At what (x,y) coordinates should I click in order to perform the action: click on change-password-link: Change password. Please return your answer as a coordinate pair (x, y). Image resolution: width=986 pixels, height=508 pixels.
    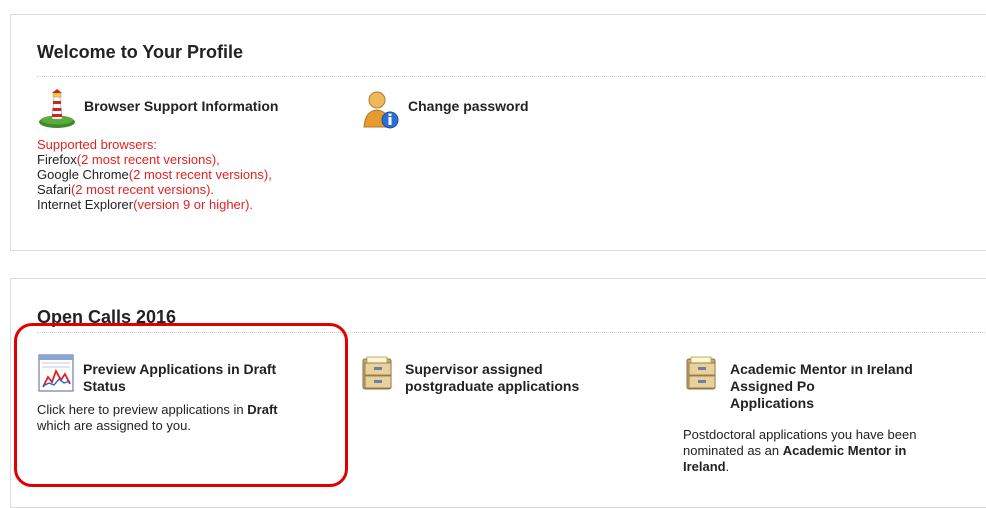
    Looking at the image, I should click on (491, 113).